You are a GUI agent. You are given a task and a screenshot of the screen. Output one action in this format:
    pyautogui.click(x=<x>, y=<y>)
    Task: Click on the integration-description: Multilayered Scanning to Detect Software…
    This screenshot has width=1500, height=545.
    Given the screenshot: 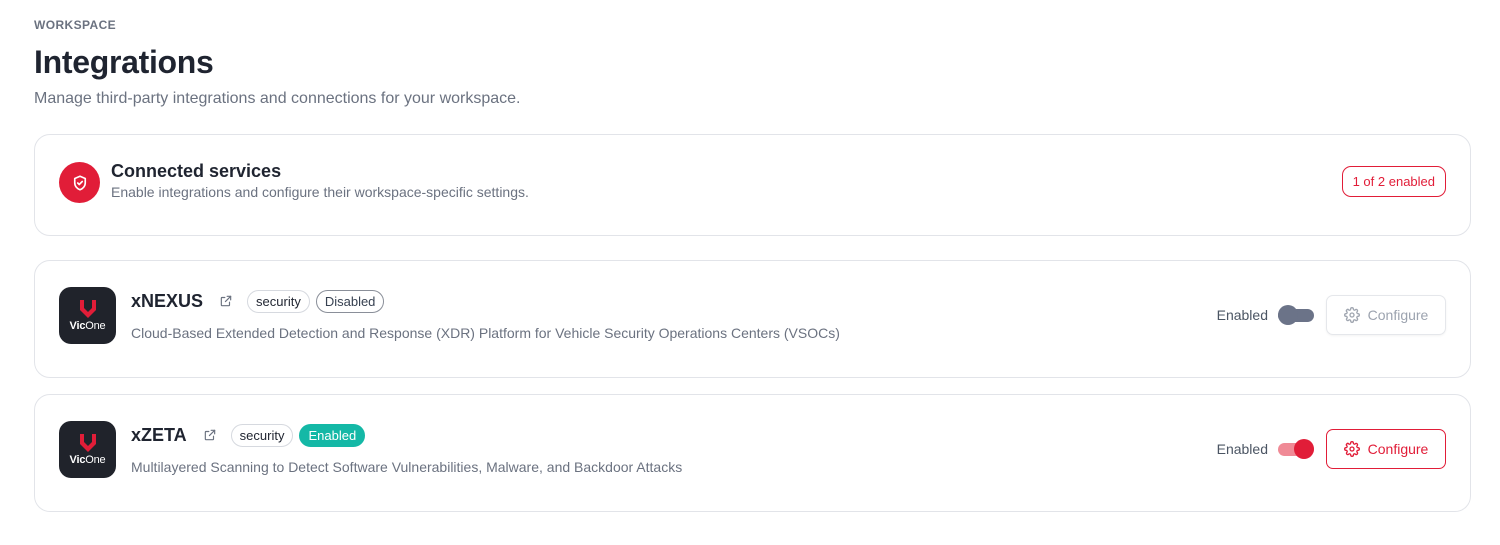 What is the action you would take?
    pyautogui.click(x=407, y=467)
    